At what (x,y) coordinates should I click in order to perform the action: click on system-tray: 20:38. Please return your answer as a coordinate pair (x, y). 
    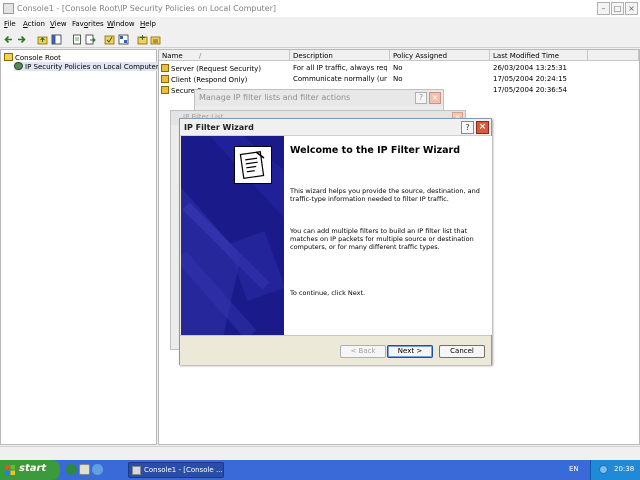
    Looking at the image, I should click on (615, 470).